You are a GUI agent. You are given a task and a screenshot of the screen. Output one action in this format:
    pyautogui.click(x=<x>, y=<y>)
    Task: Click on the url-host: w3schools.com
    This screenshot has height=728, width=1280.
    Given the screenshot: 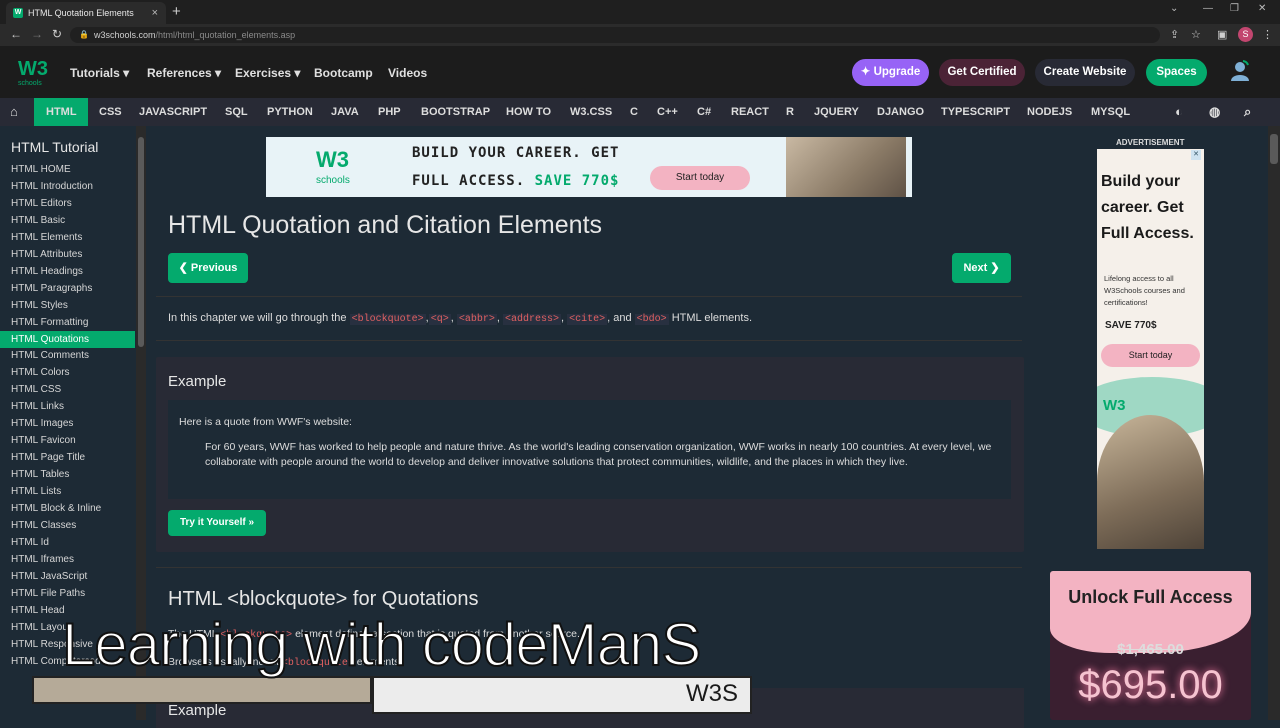 What is the action you would take?
    pyautogui.click(x=125, y=35)
    